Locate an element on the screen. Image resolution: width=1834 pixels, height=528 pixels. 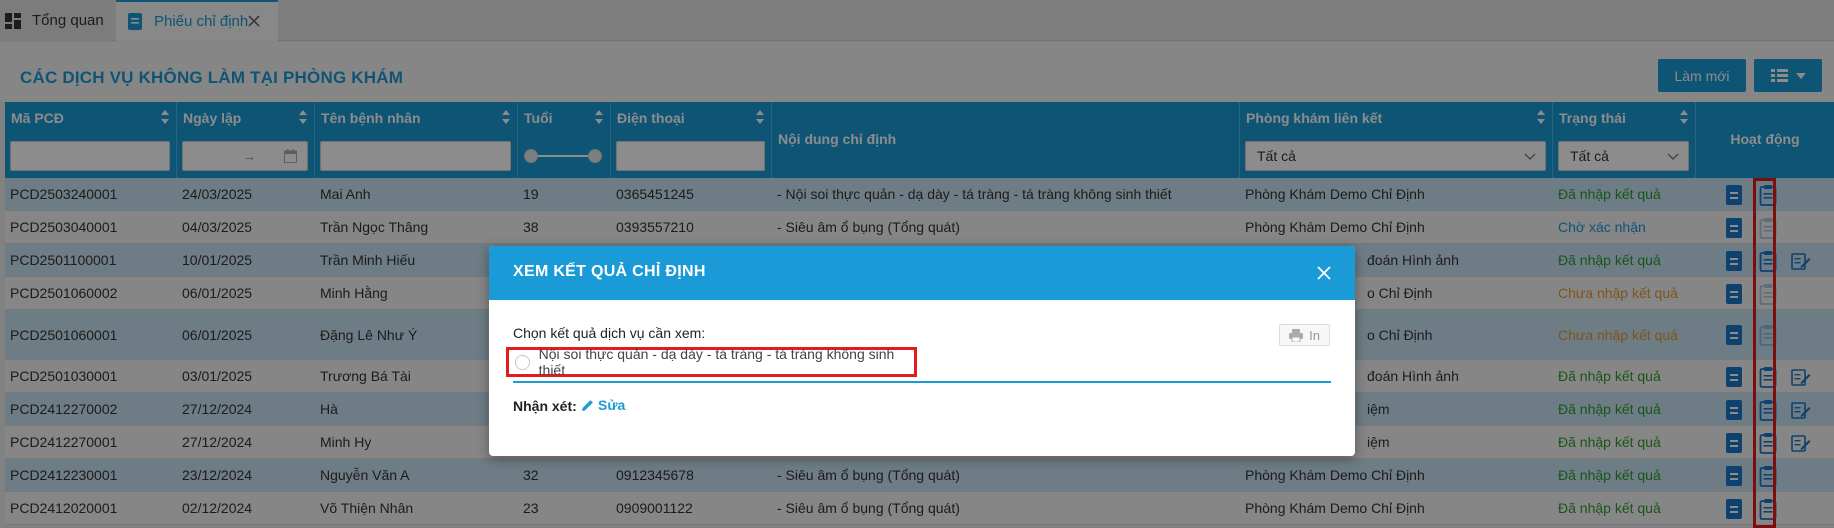
edit-comment-link: Sửa is located at coordinates (603, 405).